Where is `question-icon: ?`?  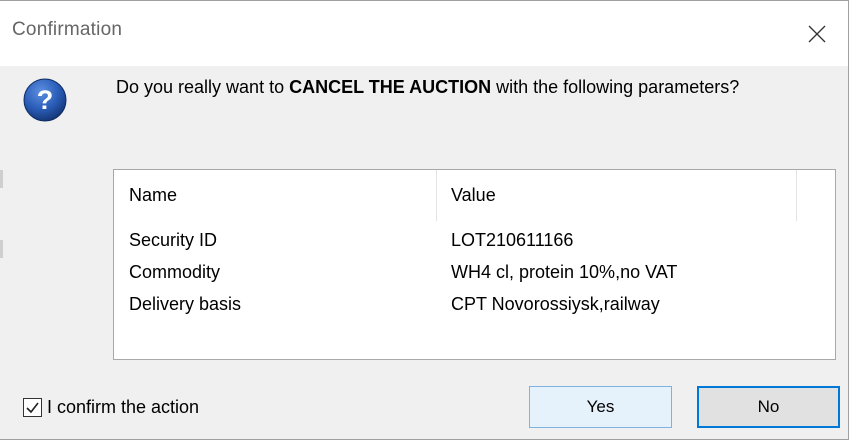 question-icon: ? is located at coordinates (45, 100).